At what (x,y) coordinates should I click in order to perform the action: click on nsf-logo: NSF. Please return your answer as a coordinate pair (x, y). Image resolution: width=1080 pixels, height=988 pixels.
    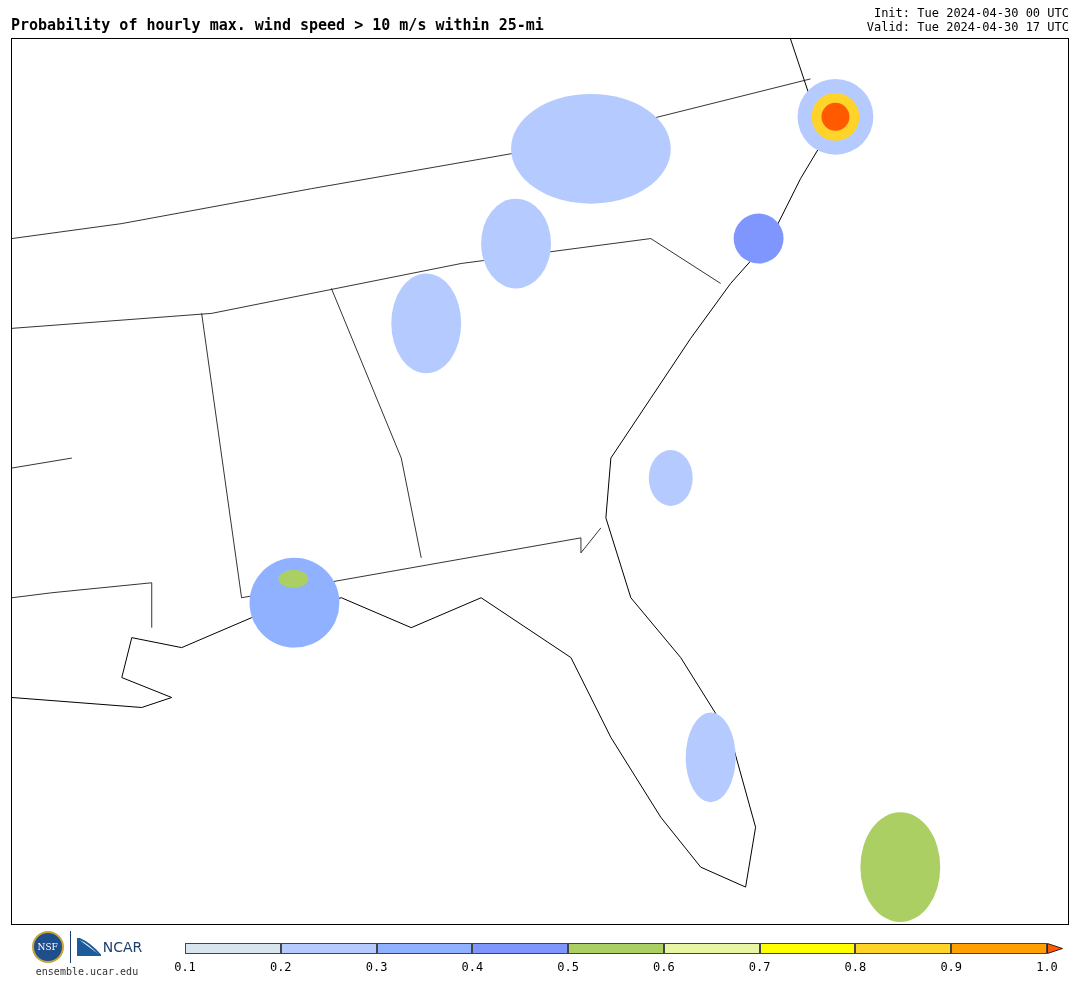
    Looking at the image, I should click on (47, 947).